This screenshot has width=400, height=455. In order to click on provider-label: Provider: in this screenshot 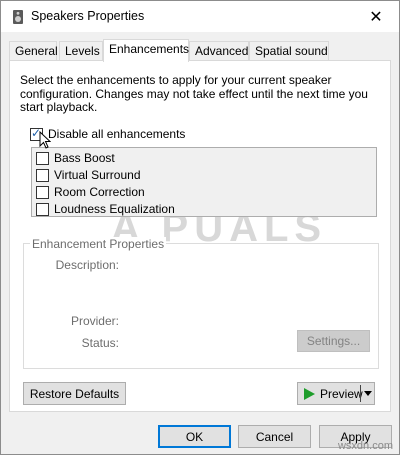, I will do `click(94, 321)`.